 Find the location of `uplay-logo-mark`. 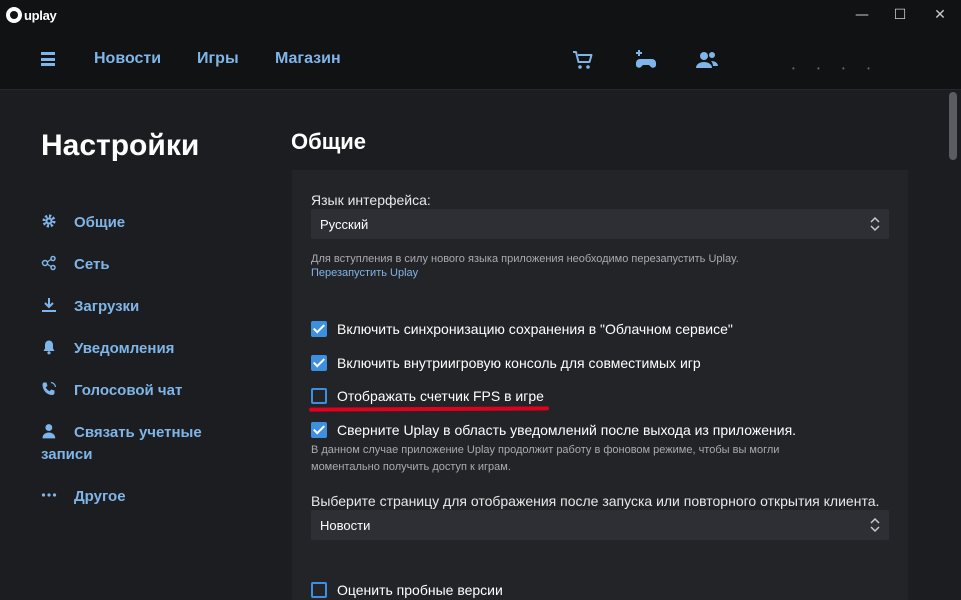

uplay-logo-mark is located at coordinates (14, 15).